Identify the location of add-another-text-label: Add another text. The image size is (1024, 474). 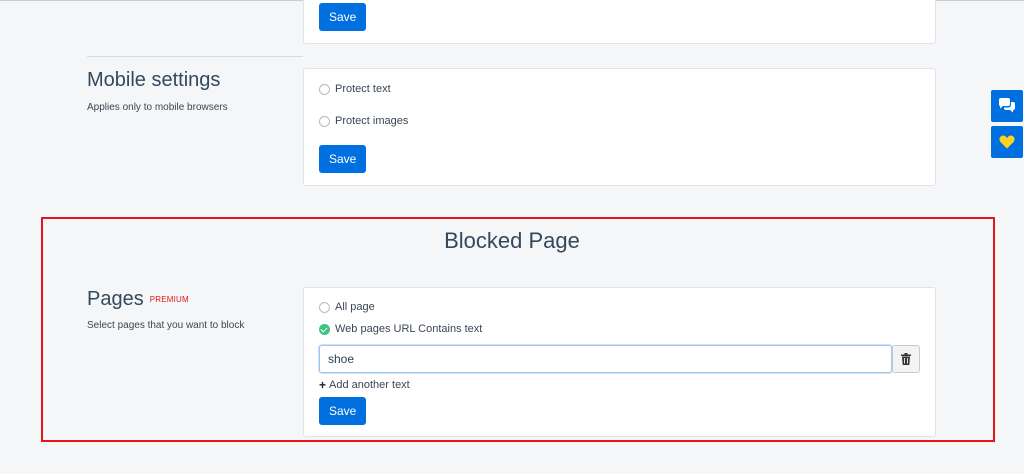
(369, 385).